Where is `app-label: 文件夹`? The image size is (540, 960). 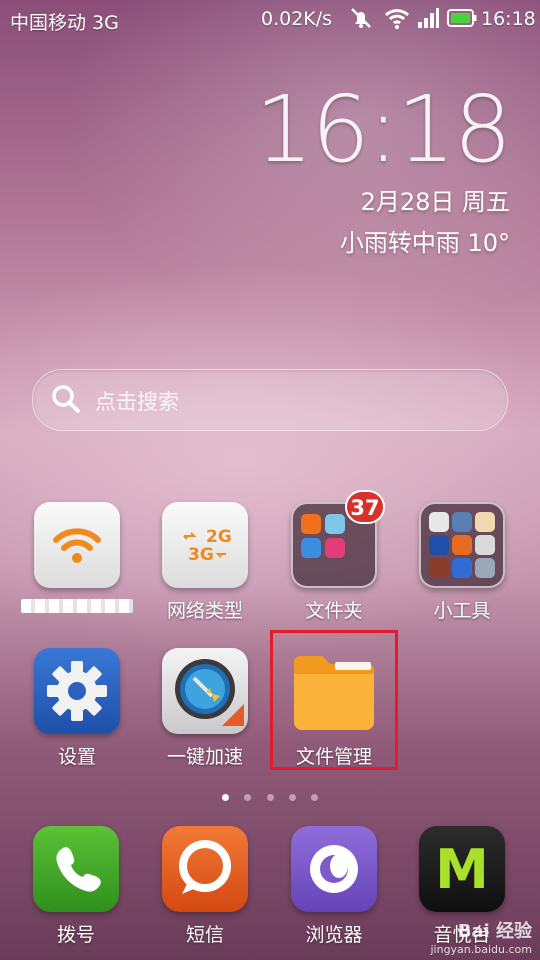 app-label: 文件夹 is located at coordinates (334, 611).